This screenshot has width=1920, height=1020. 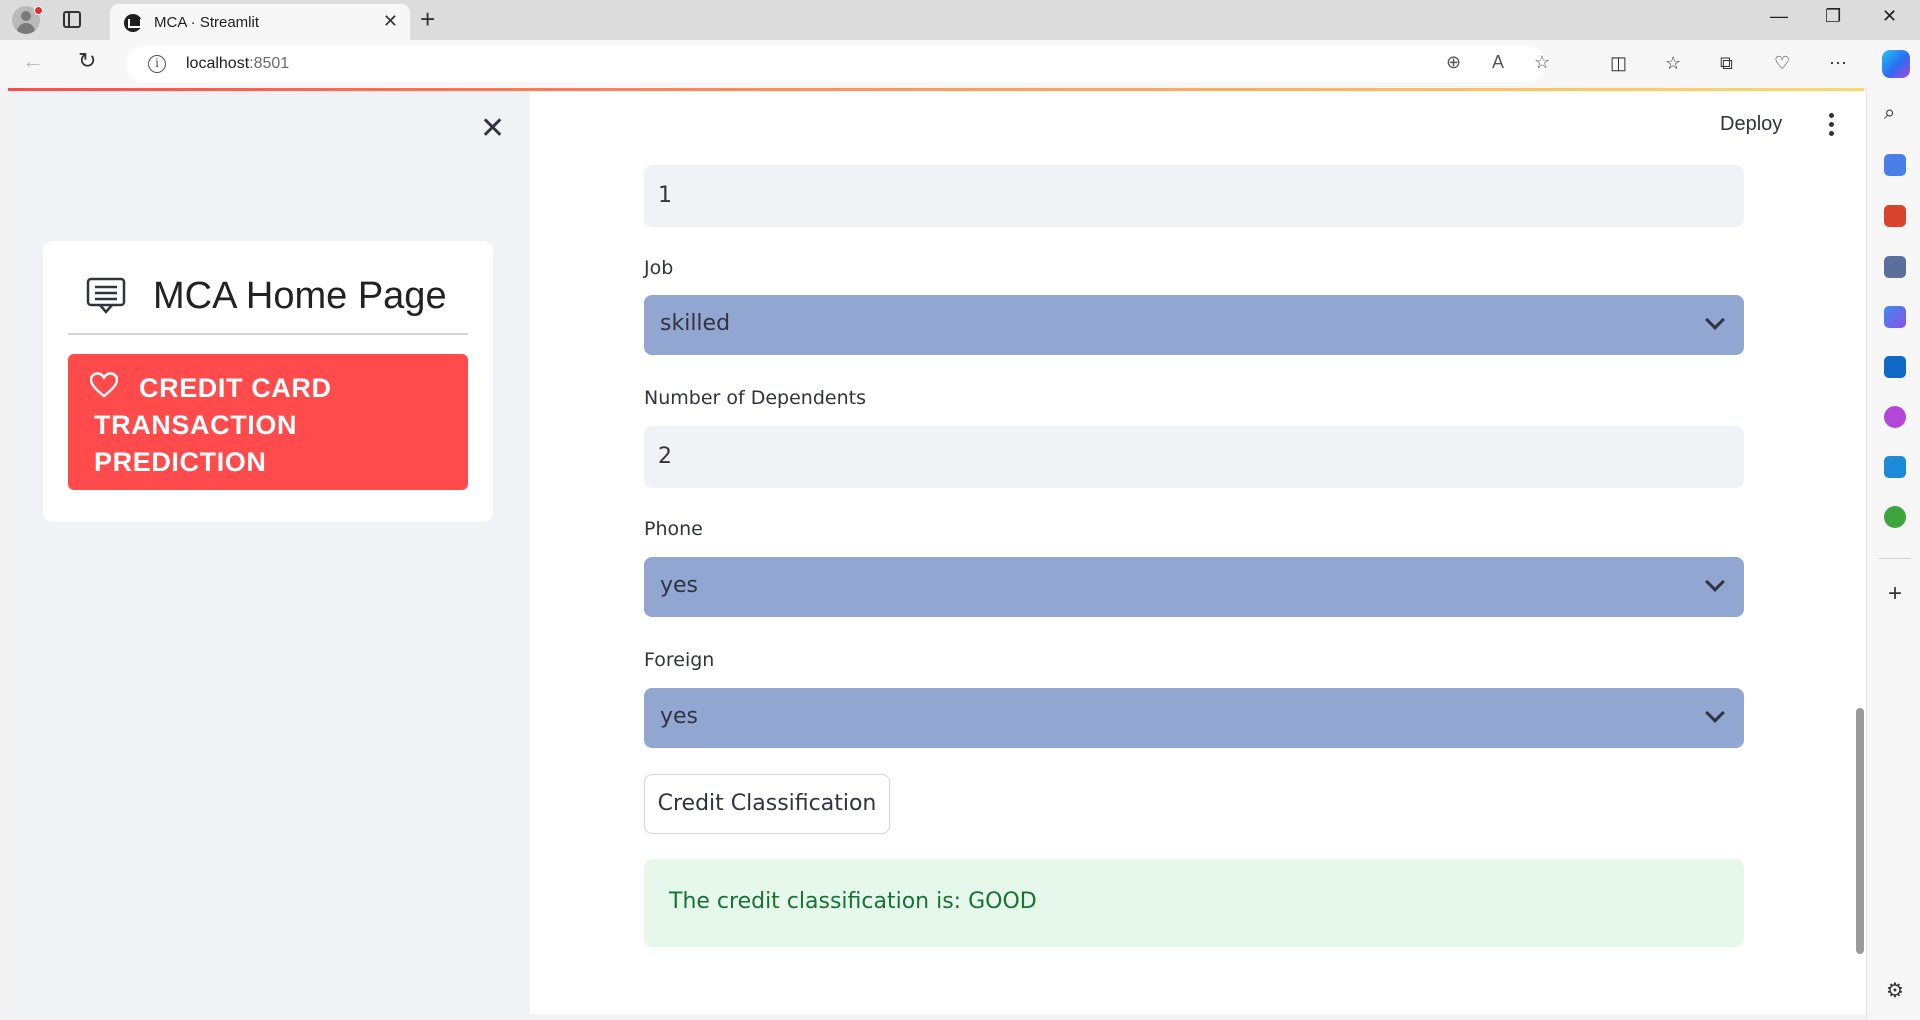 I want to click on phone-select-value: yes, so click(x=679, y=585).